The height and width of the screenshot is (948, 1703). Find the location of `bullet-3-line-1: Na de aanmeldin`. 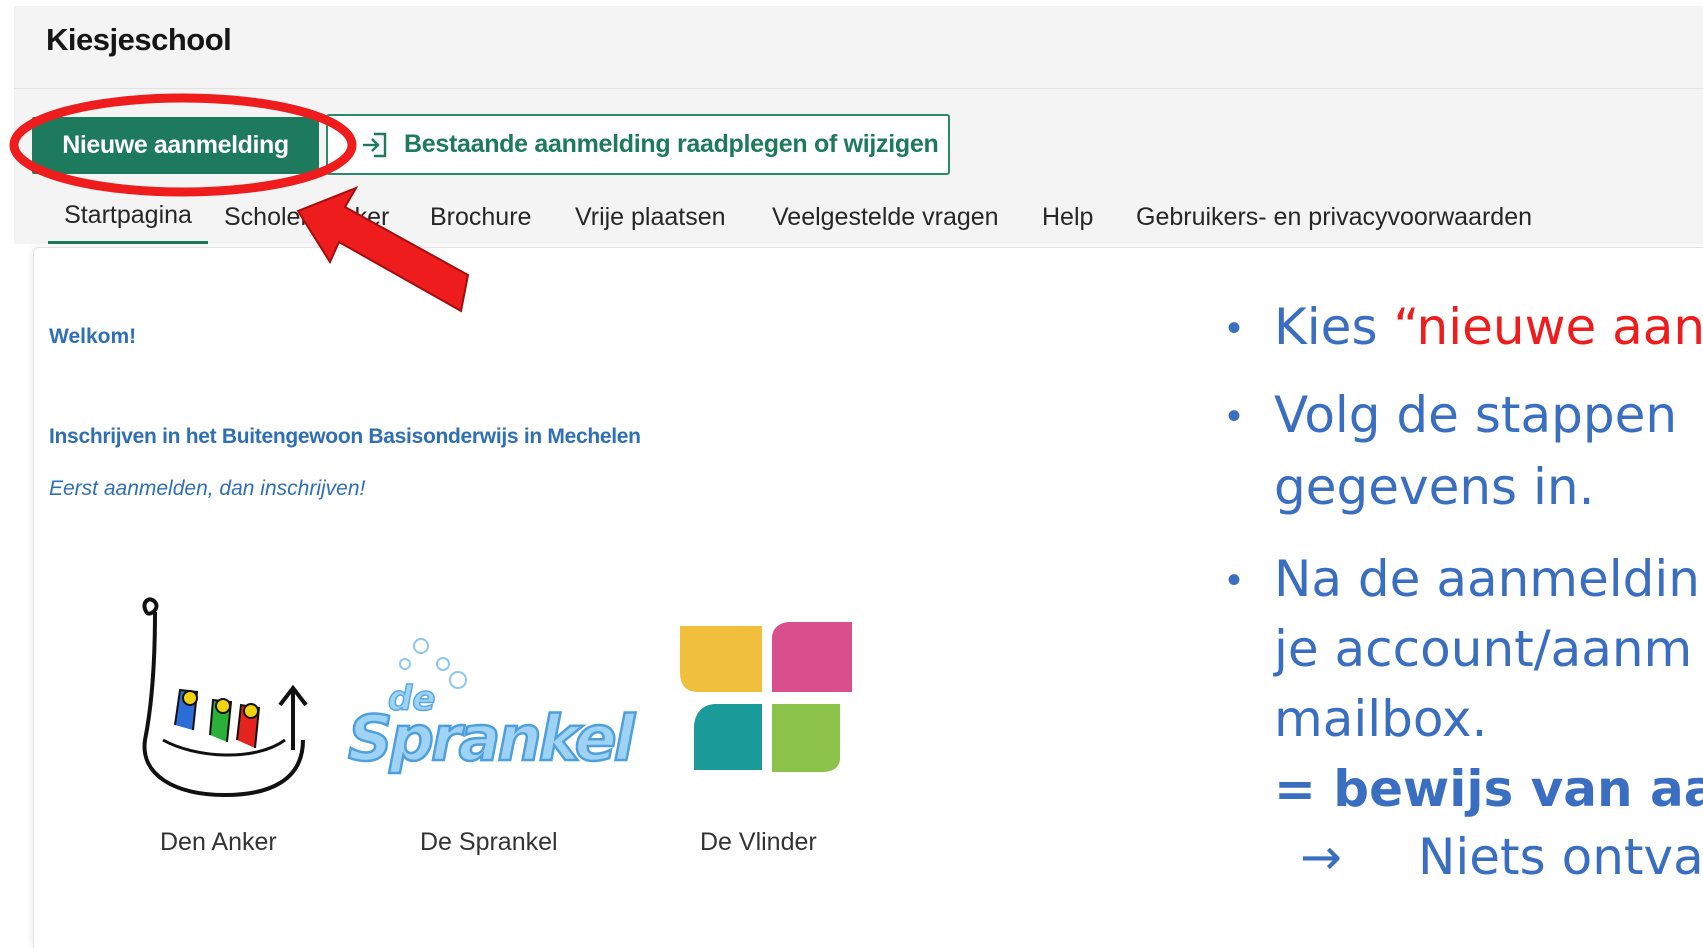

bullet-3-line-1: Na de aanmeldin is located at coordinates (1487, 579).